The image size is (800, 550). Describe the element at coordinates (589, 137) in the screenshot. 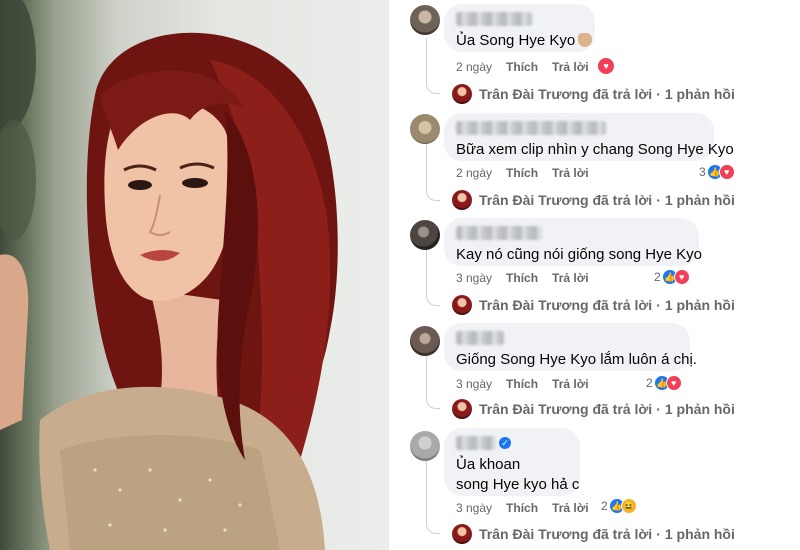

I see `comment-bubble: Bữa xem clip nhìn y chang Song Hye Kyo` at that location.